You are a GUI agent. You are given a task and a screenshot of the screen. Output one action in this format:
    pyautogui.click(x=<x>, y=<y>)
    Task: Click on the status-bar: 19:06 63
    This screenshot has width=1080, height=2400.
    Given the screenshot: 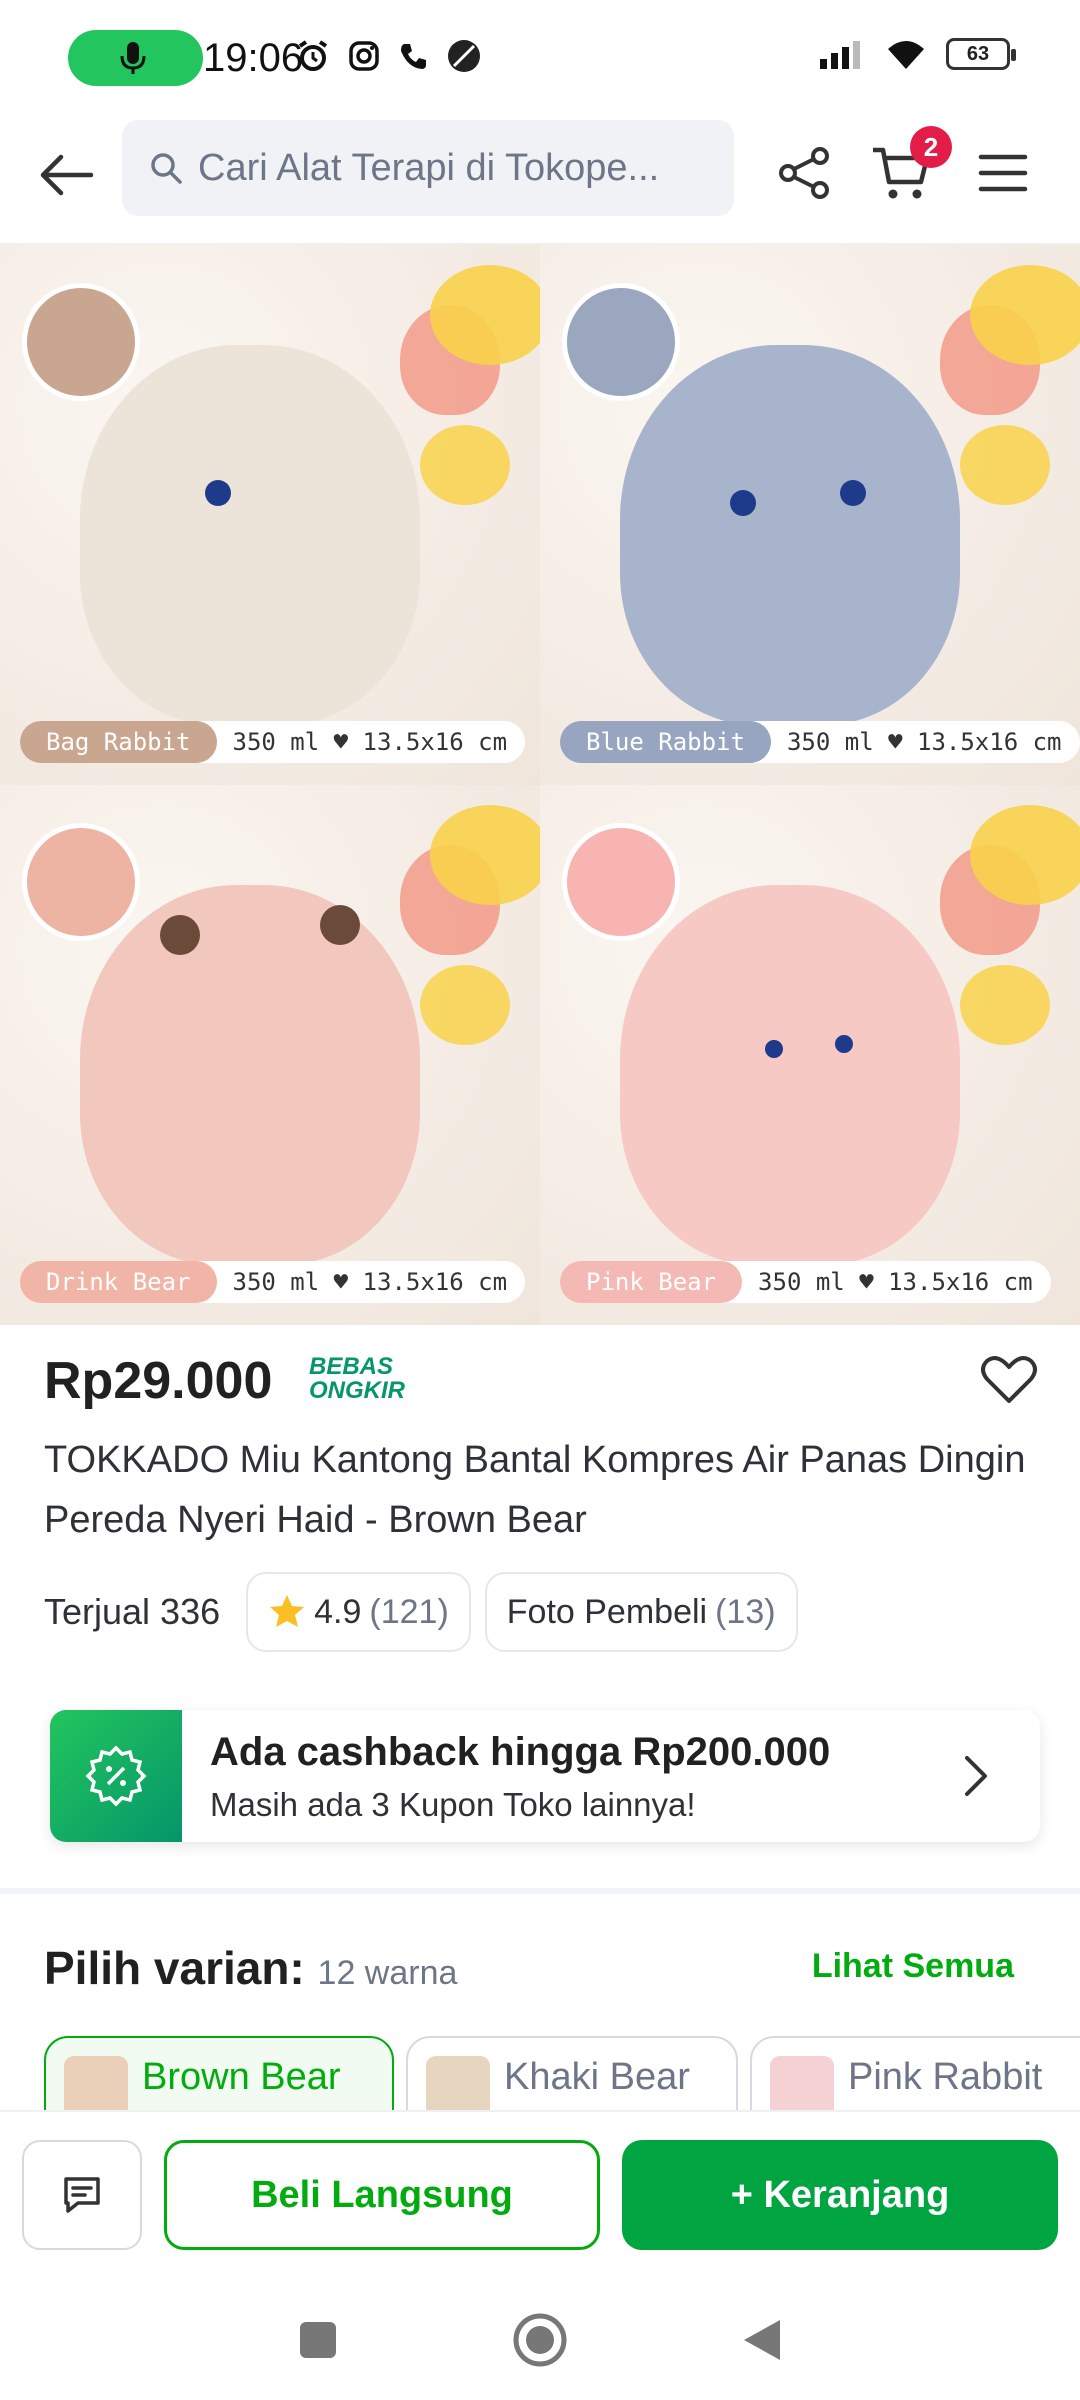 What is the action you would take?
    pyautogui.click(x=540, y=60)
    